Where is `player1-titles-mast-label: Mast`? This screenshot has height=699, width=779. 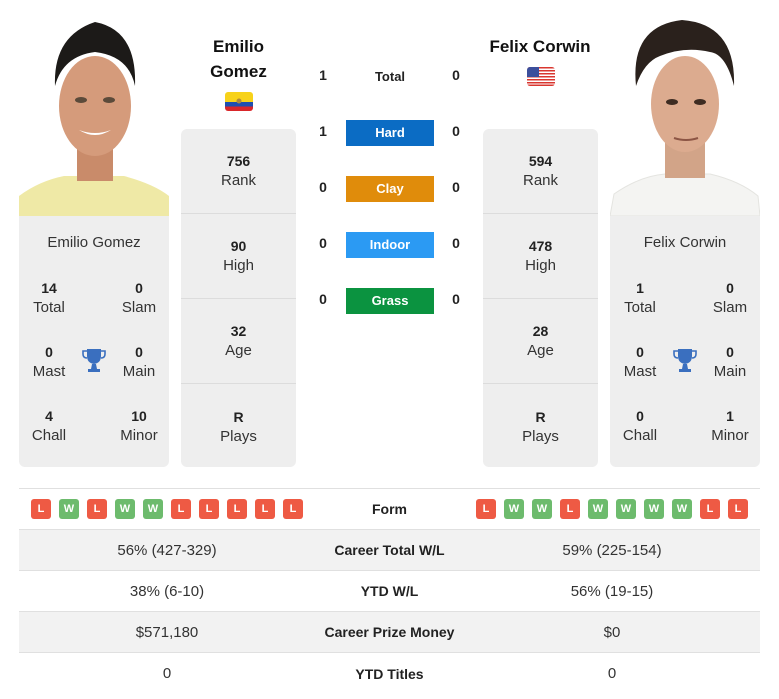
player1-titles-mast-label: Mast is located at coordinates (49, 371).